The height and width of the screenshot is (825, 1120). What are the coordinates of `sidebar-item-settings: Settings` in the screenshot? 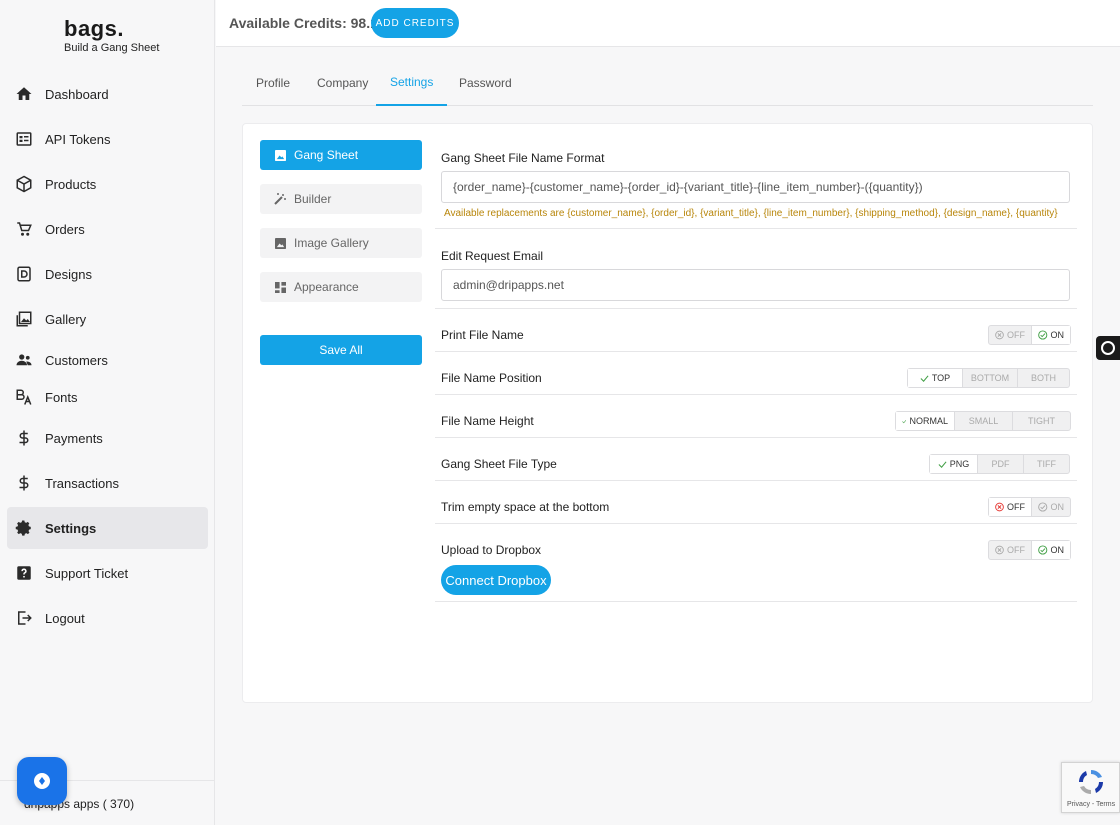 It's located at (107, 528).